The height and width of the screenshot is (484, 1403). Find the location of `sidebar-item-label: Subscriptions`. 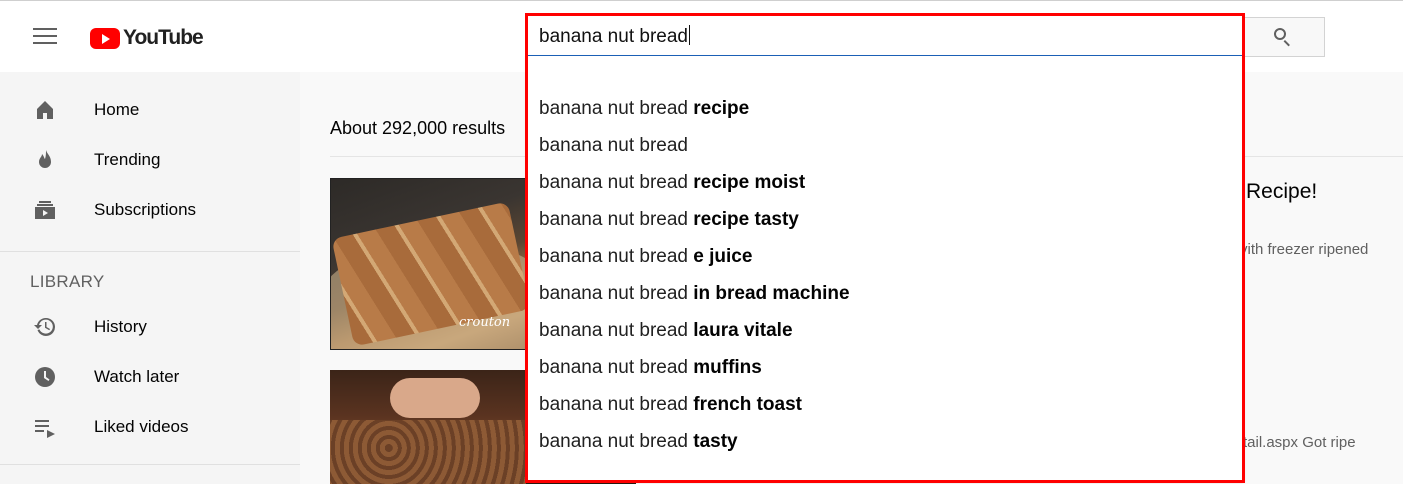

sidebar-item-label: Subscriptions is located at coordinates (145, 209).